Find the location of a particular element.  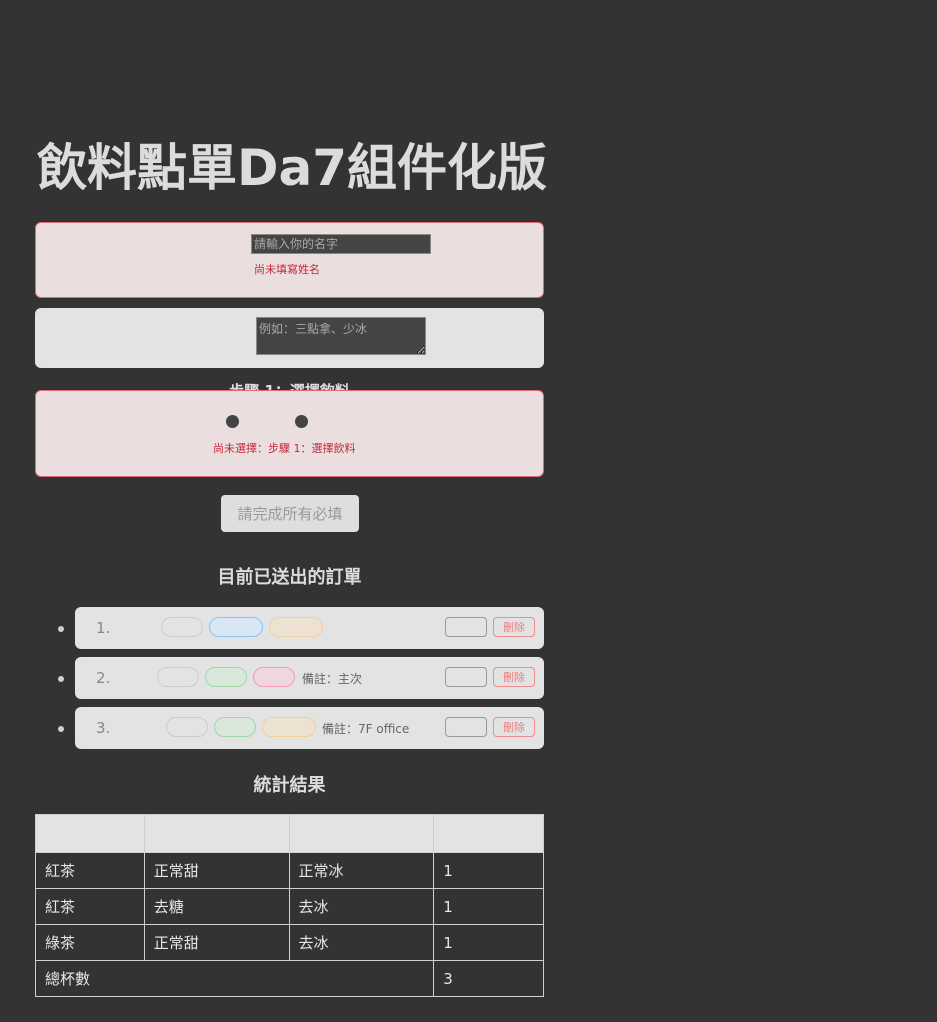

total-label: 總杯數 is located at coordinates (234, 978).